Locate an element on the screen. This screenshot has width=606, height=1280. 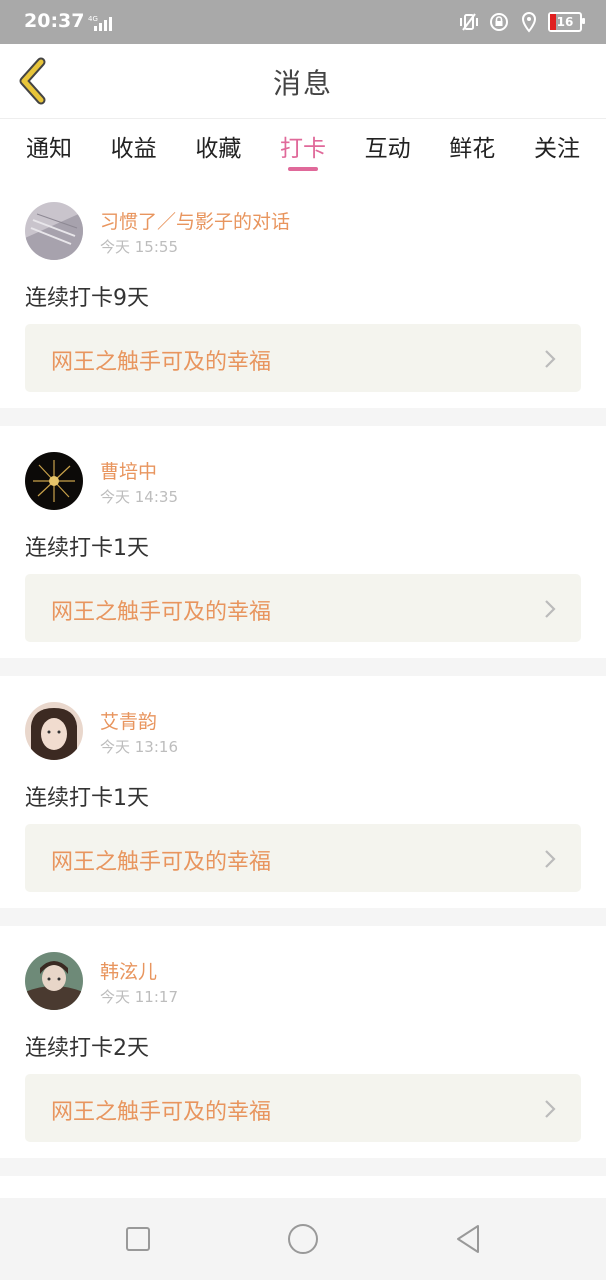
tab-label: 关注 is located at coordinates (556, 149).